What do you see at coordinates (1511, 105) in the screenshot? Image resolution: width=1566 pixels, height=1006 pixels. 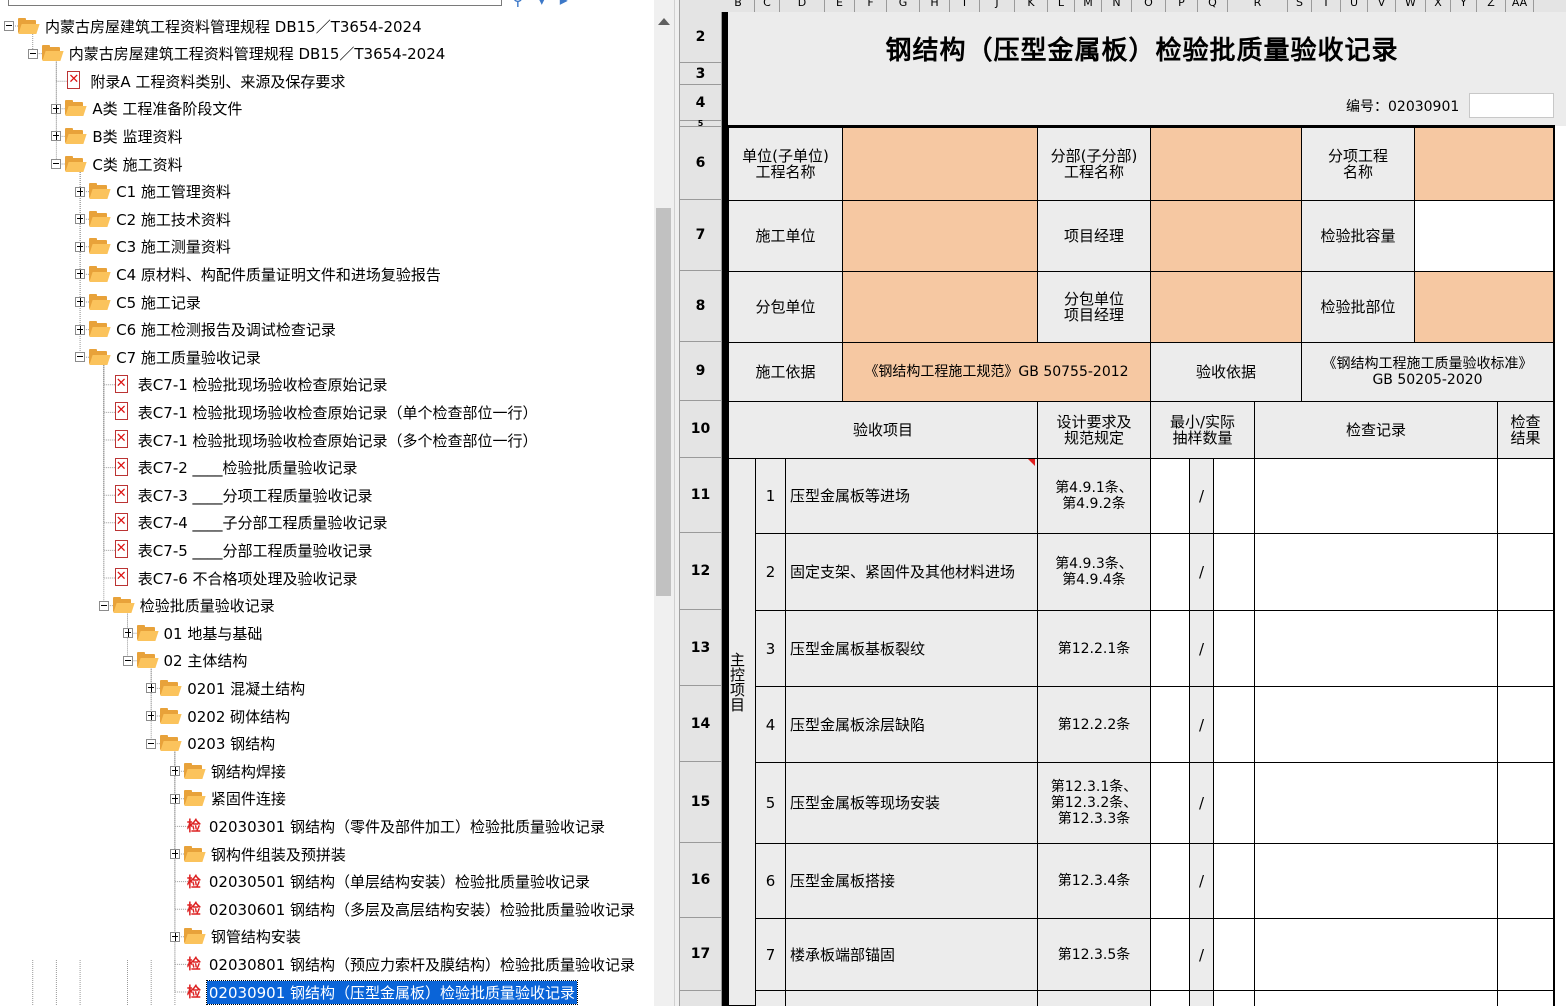 I see `form-number-cell` at bounding box center [1511, 105].